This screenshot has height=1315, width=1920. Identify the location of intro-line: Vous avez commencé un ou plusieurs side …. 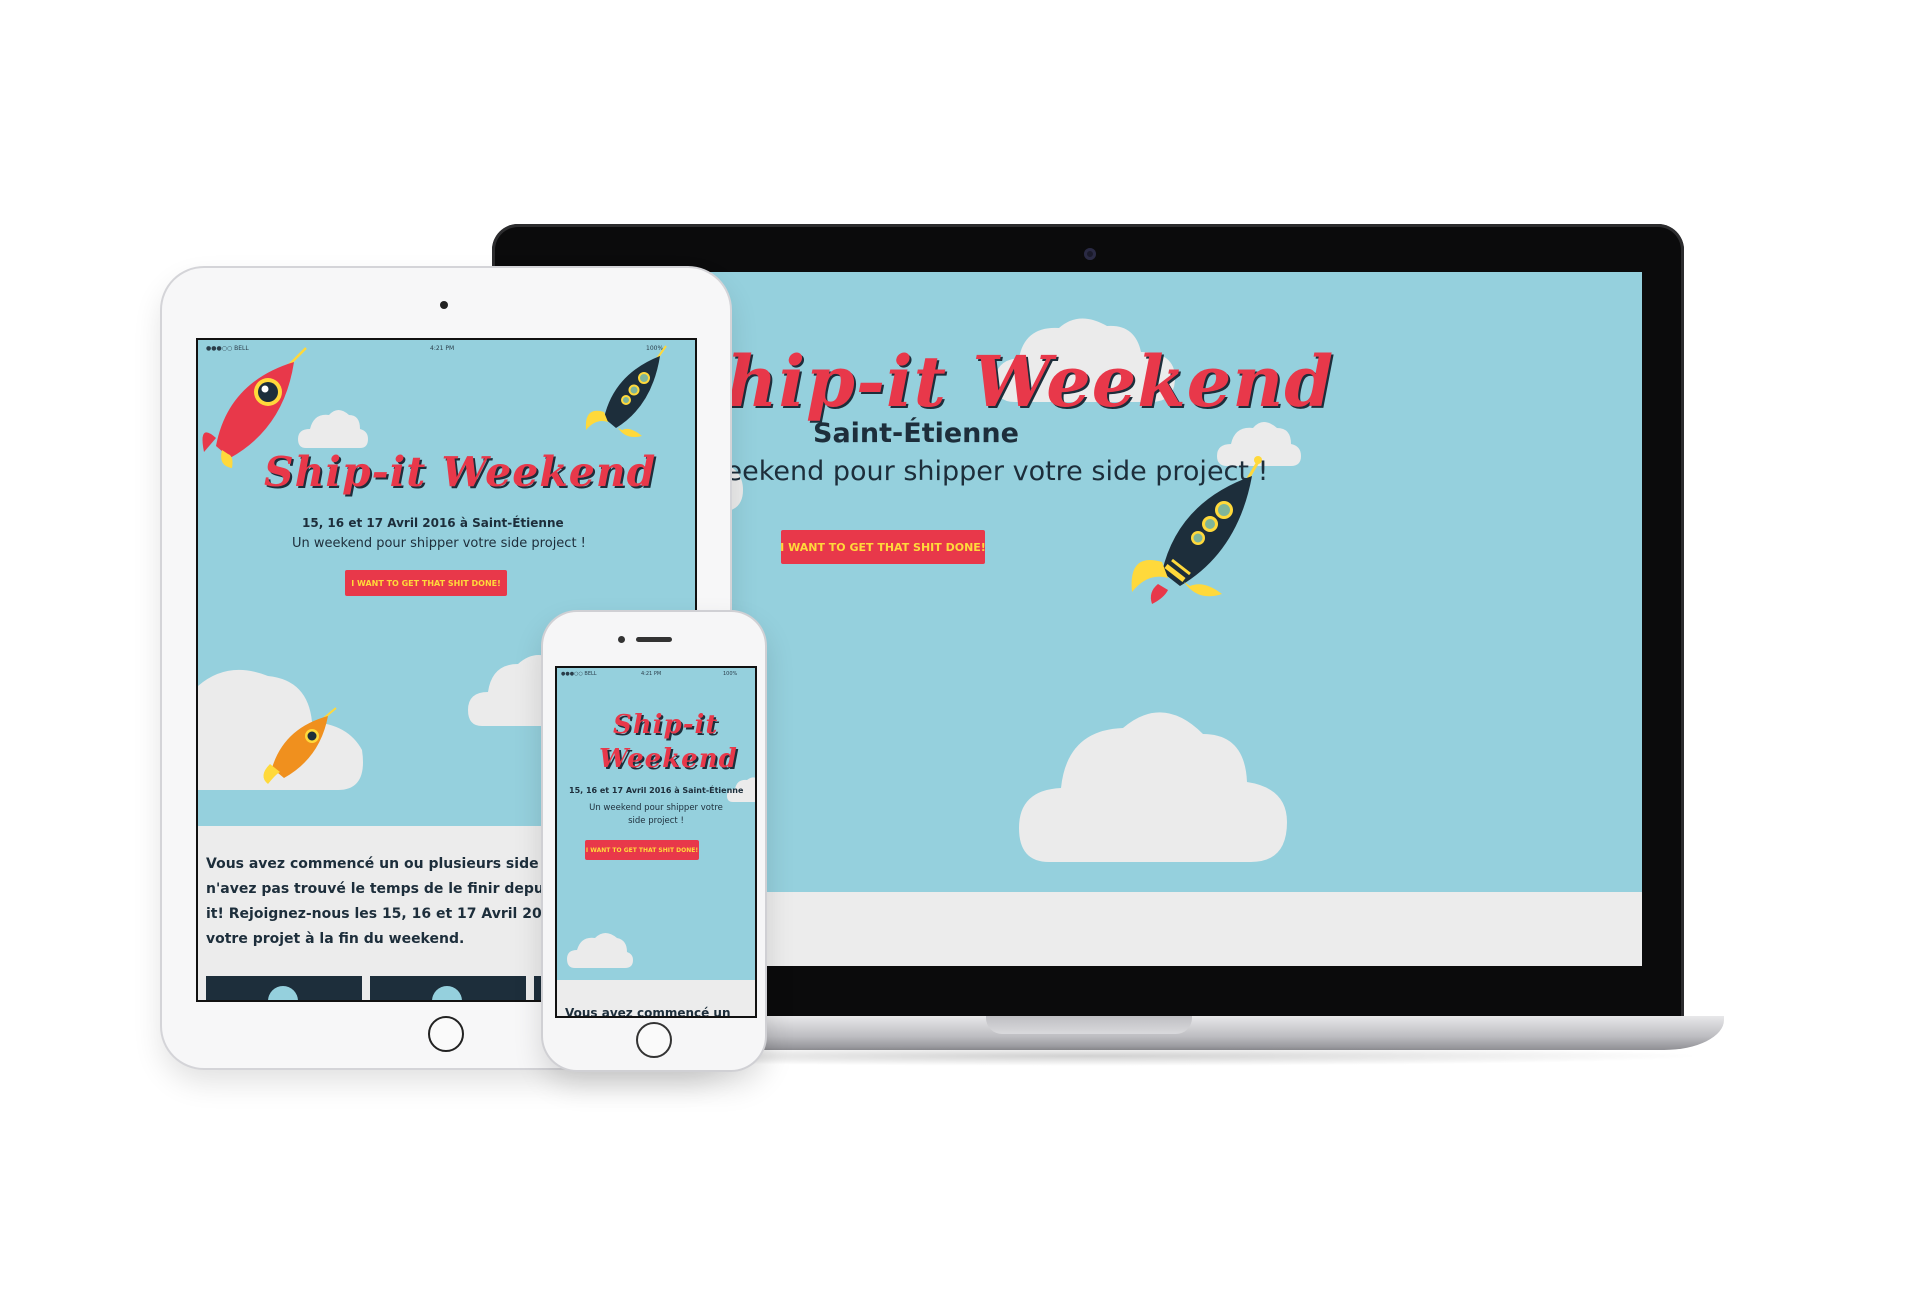
(383, 864).